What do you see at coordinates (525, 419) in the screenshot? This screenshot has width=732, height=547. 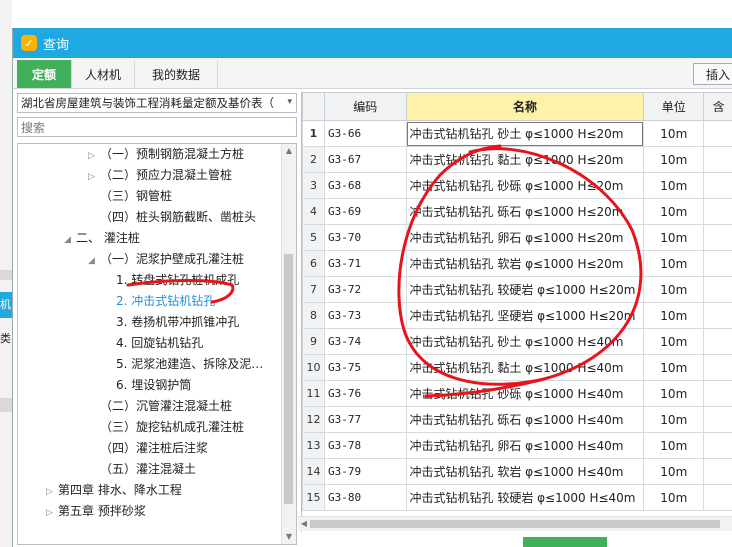 I see `quota-name: 冲击式钻机钻孔 砾石 φ≤1000 H≤40m` at bounding box center [525, 419].